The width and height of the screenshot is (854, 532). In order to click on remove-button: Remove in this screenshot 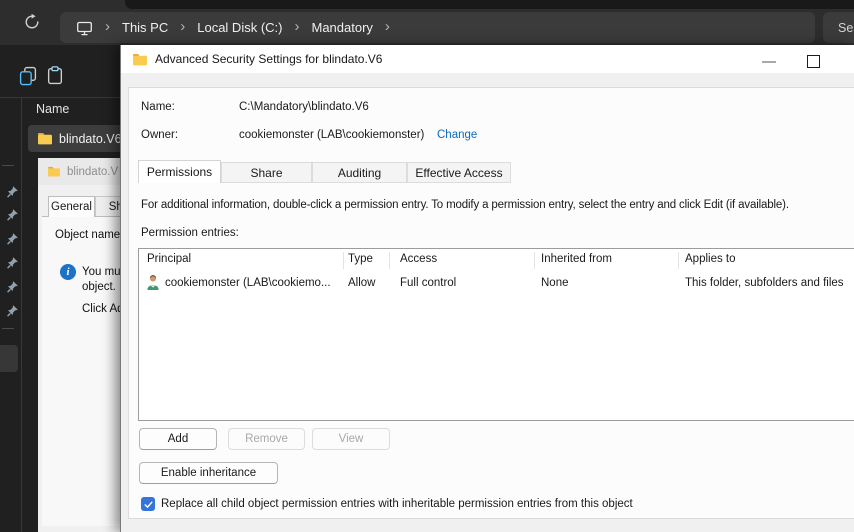, I will do `click(266, 439)`.